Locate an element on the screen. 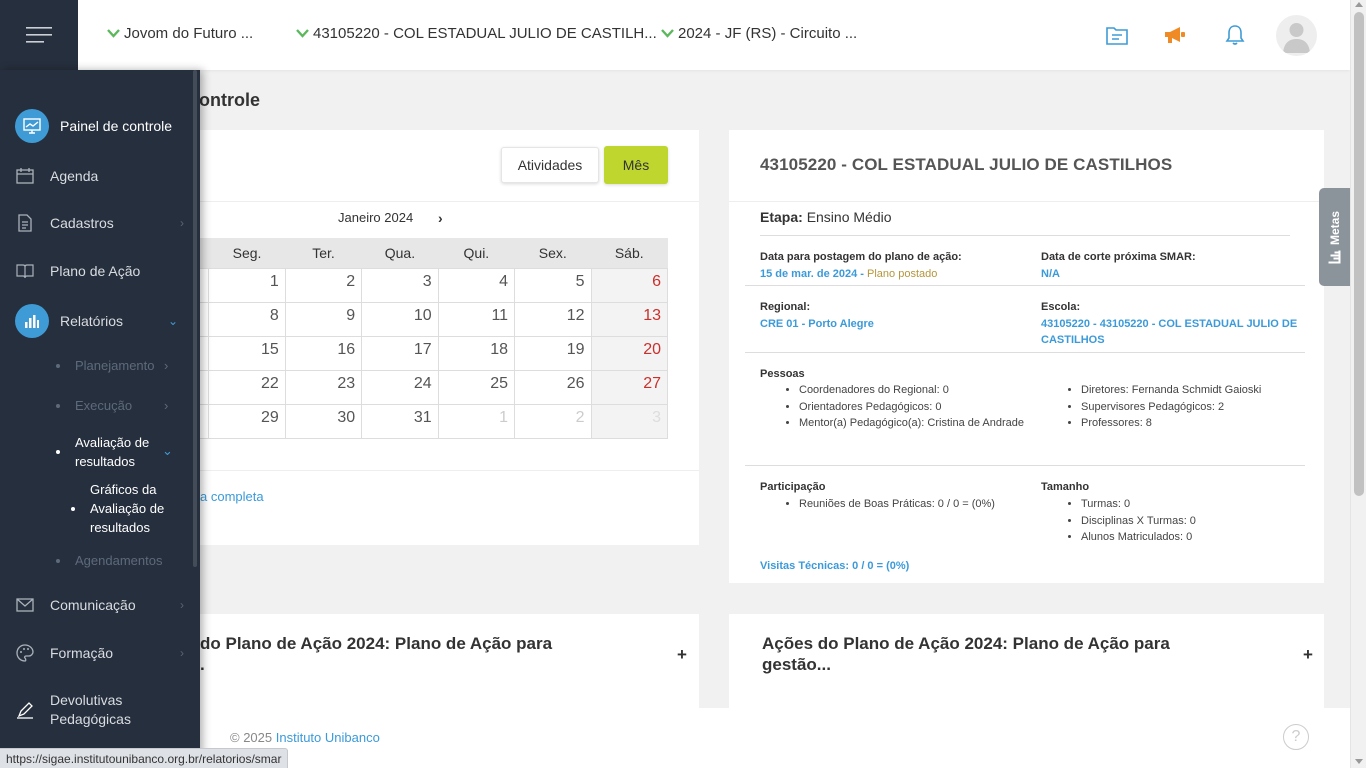  sidebar-item-label: Formação is located at coordinates (82, 653).